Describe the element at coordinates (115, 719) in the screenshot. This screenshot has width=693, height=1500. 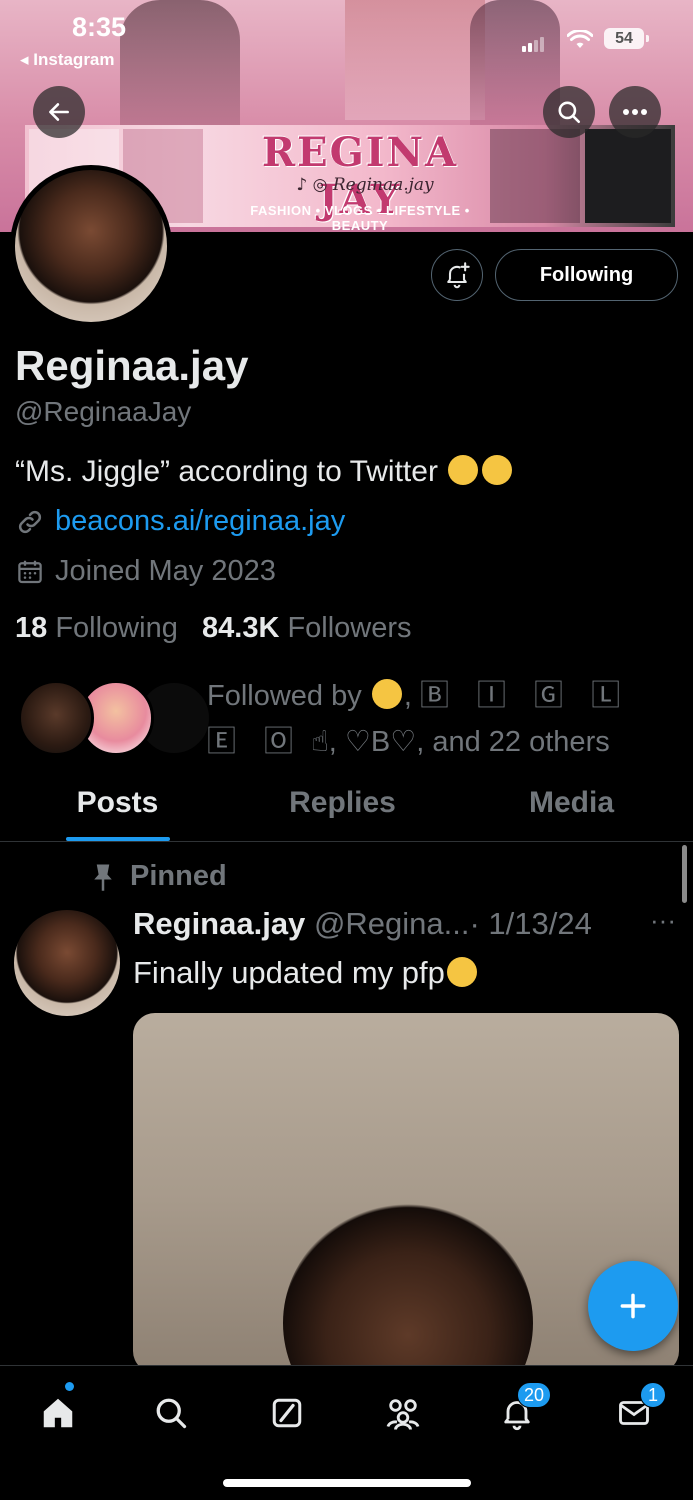
I see `followed-by-avatars` at that location.